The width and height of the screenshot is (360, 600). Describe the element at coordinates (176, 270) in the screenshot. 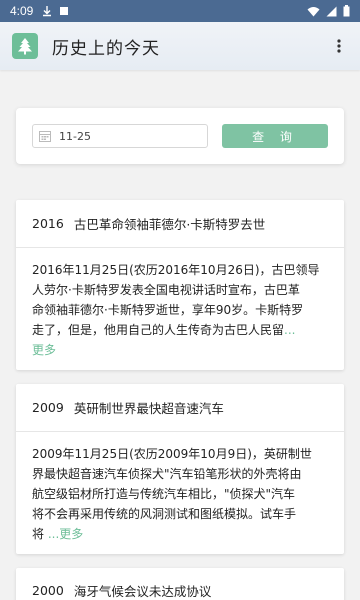

I see `summary-line: 2016年11月25日(农历2016年10月26日)，古巴领导` at that location.